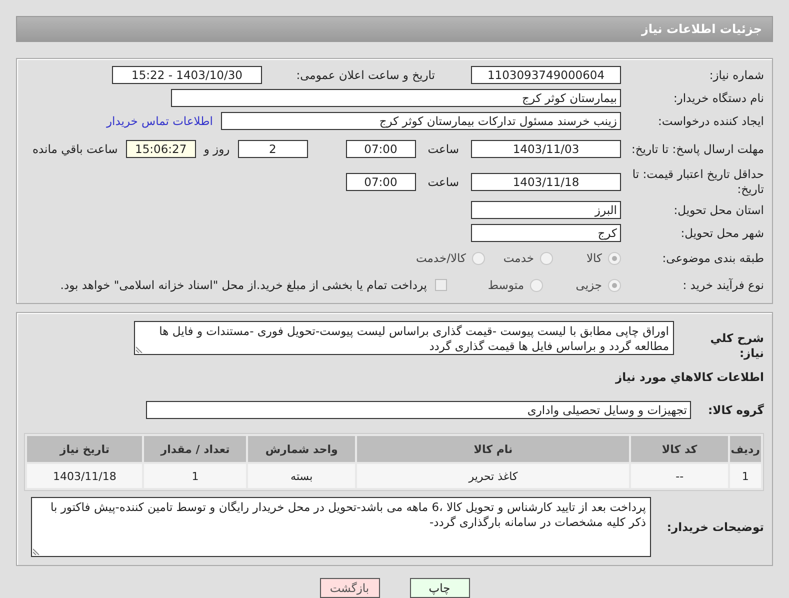  Describe the element at coordinates (736, 75) in the screenshot. I see `field-label: شماره نیاز:` at that location.